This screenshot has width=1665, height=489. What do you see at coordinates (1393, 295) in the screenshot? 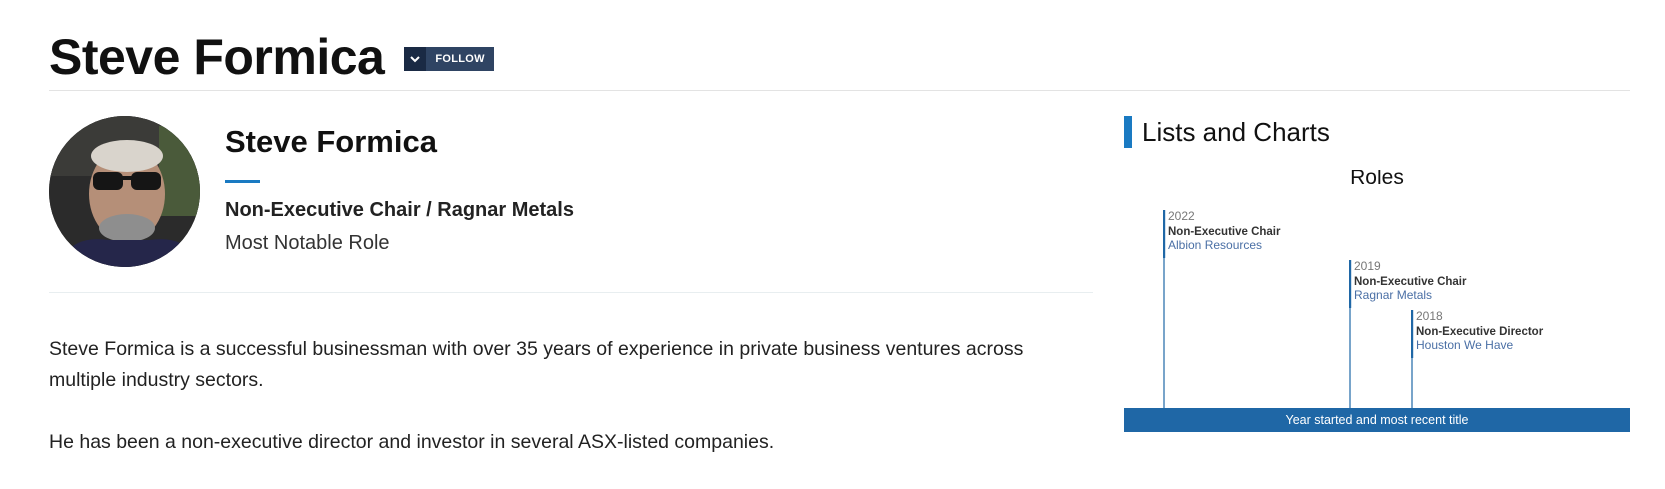
I see `role-company: Ragnar Metals` at bounding box center [1393, 295].